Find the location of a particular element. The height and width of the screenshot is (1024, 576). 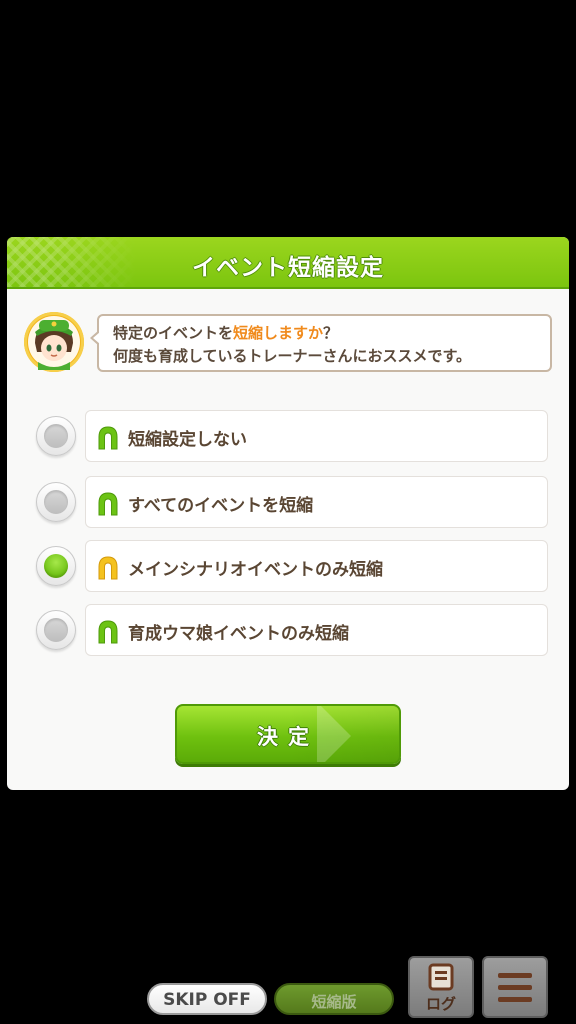

skip-label: SKIP OFF is located at coordinates (207, 1000).